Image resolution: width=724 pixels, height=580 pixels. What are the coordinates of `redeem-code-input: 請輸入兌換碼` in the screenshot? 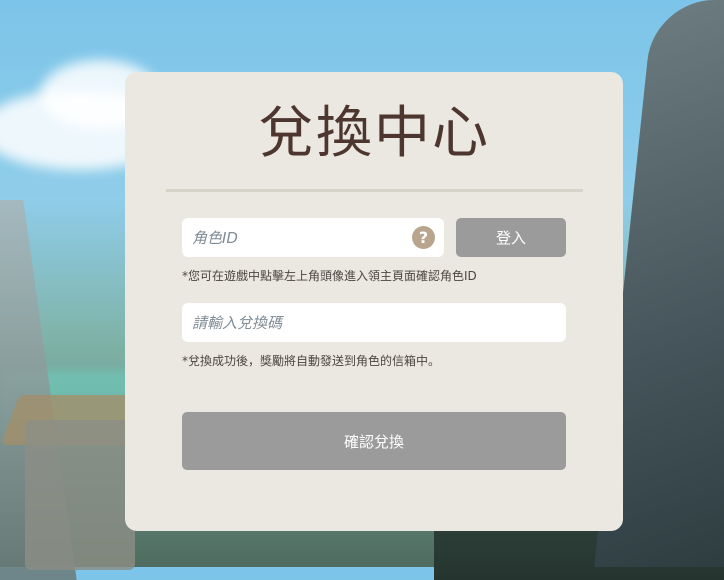 It's located at (374, 322).